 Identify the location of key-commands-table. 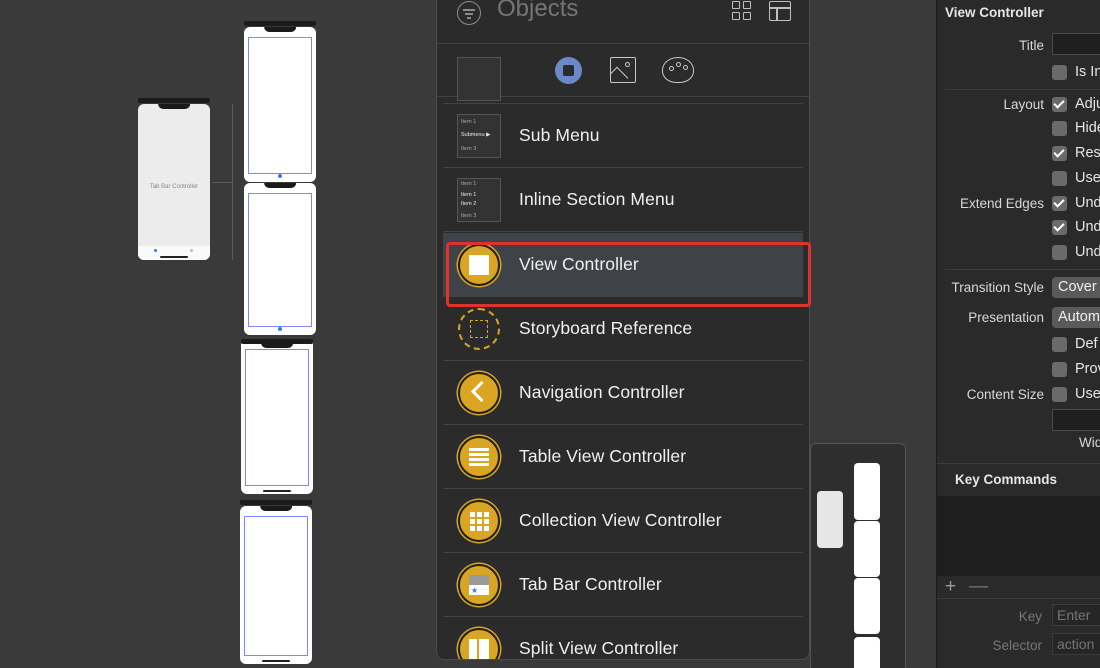
(1018, 536).